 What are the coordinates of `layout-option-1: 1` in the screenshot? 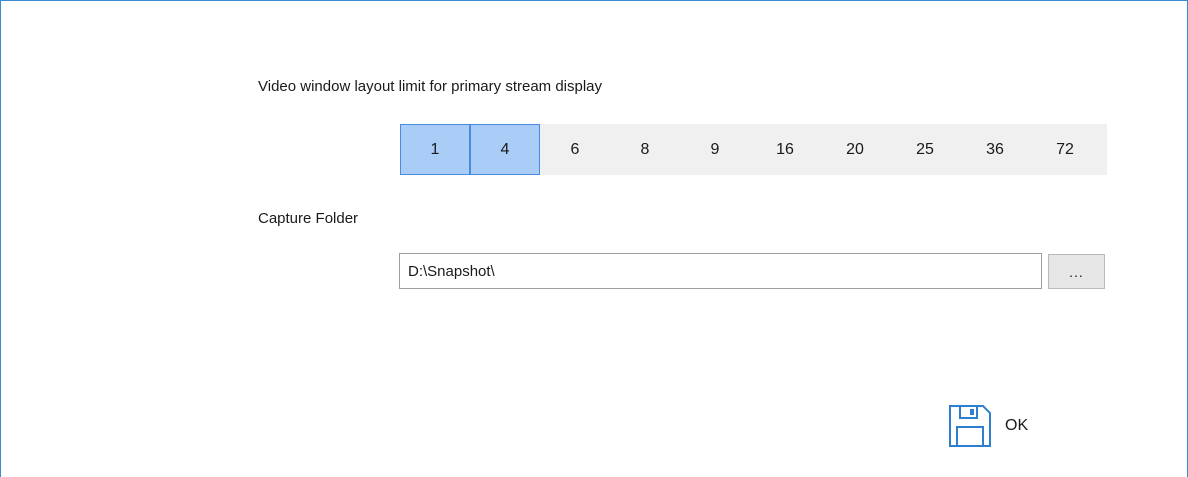 It's located at (435, 149).